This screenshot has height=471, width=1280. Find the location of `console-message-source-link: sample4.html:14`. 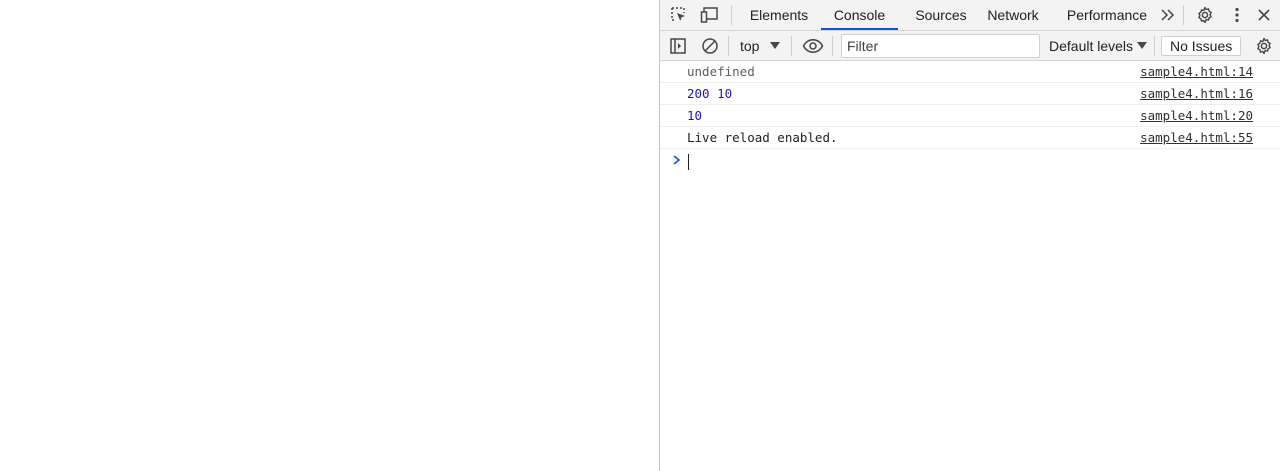

console-message-source-link: sample4.html:14 is located at coordinates (1196, 72).